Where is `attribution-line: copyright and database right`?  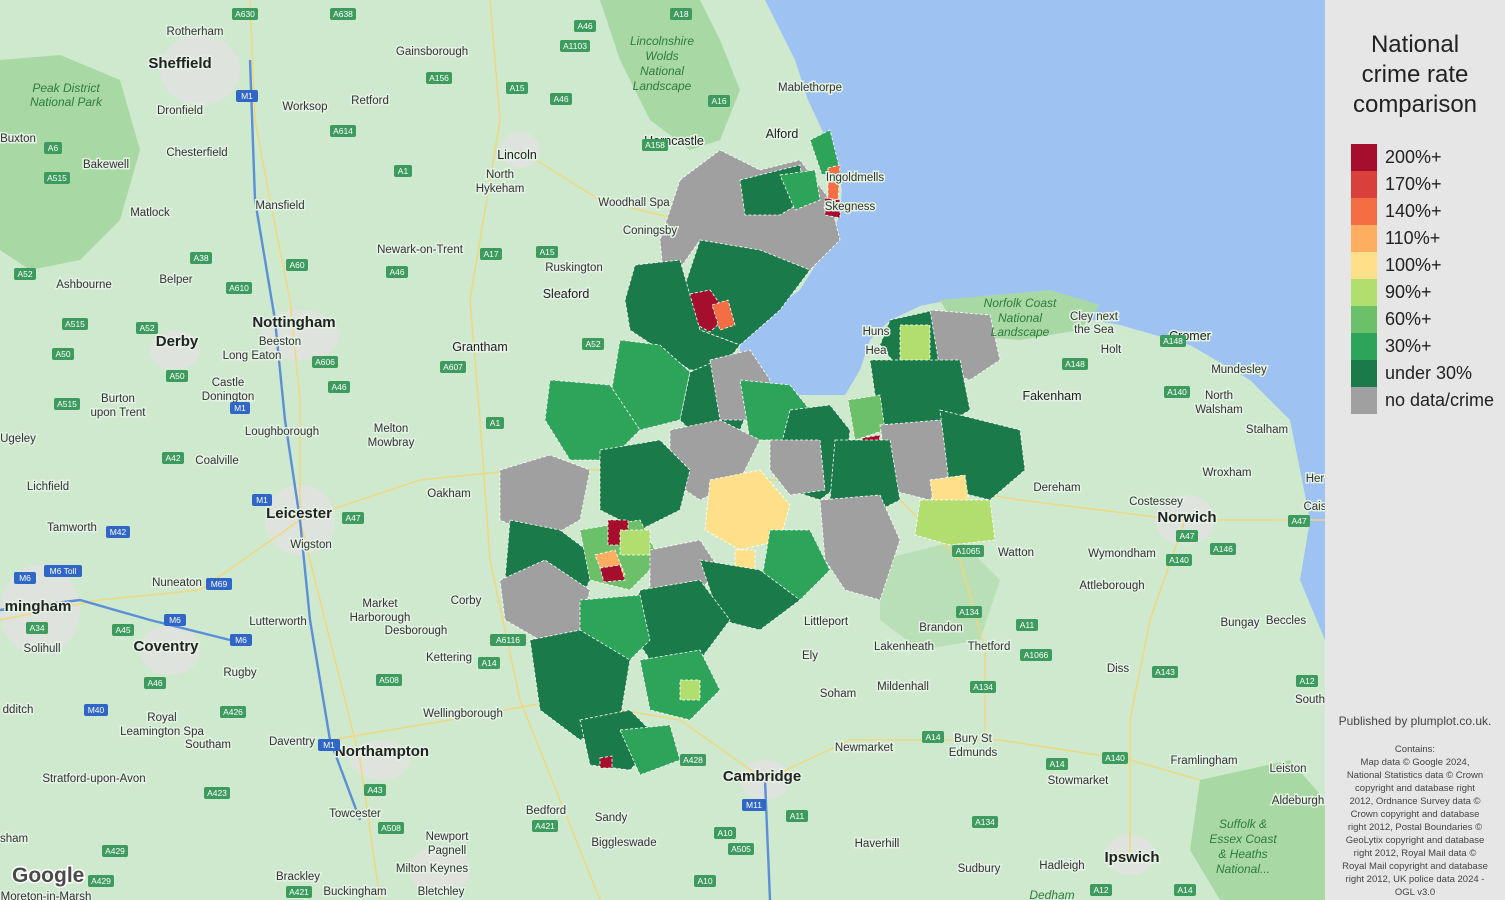
attribution-line: copyright and database right is located at coordinates (1415, 788).